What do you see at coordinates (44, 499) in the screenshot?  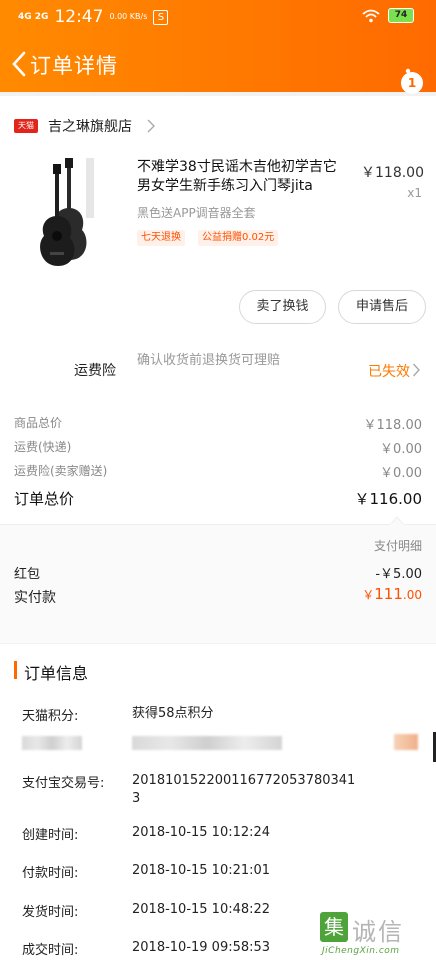 I see `order-total-label: 订单总价` at bounding box center [44, 499].